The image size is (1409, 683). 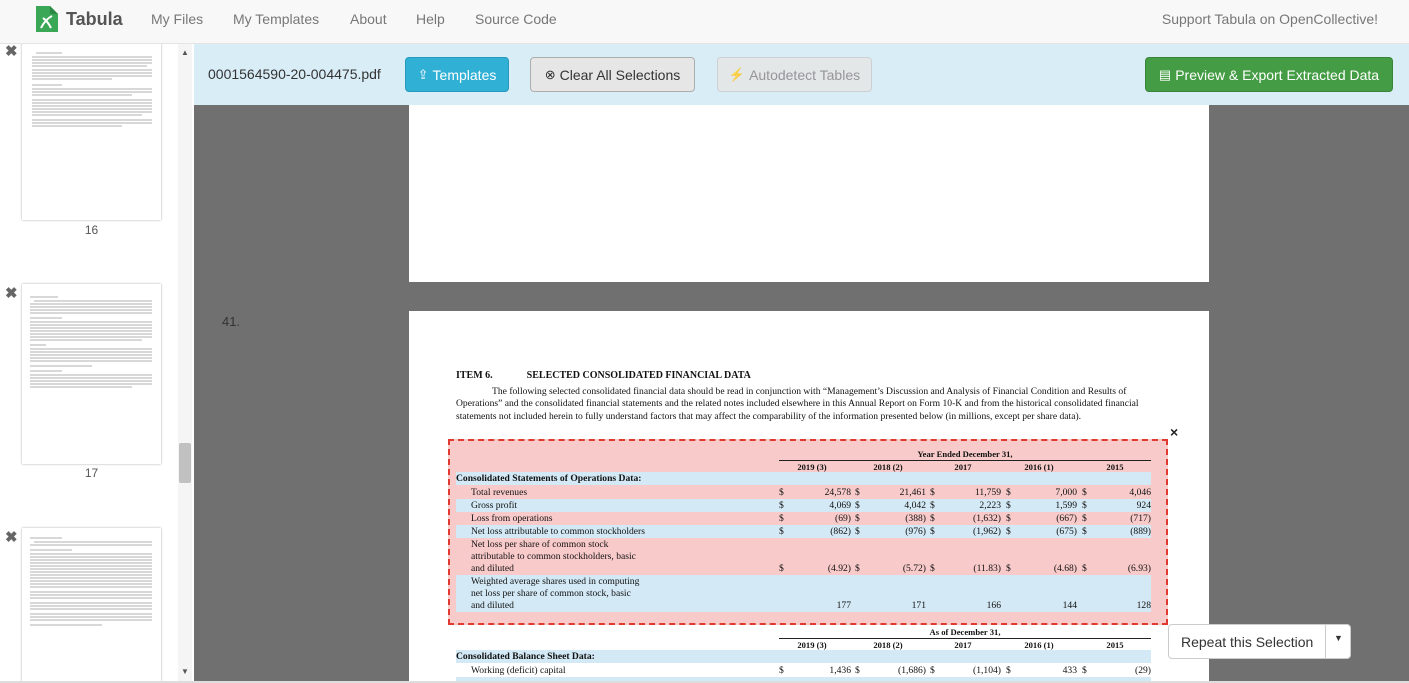 I want to click on nav-help: Help, so click(x=430, y=19).